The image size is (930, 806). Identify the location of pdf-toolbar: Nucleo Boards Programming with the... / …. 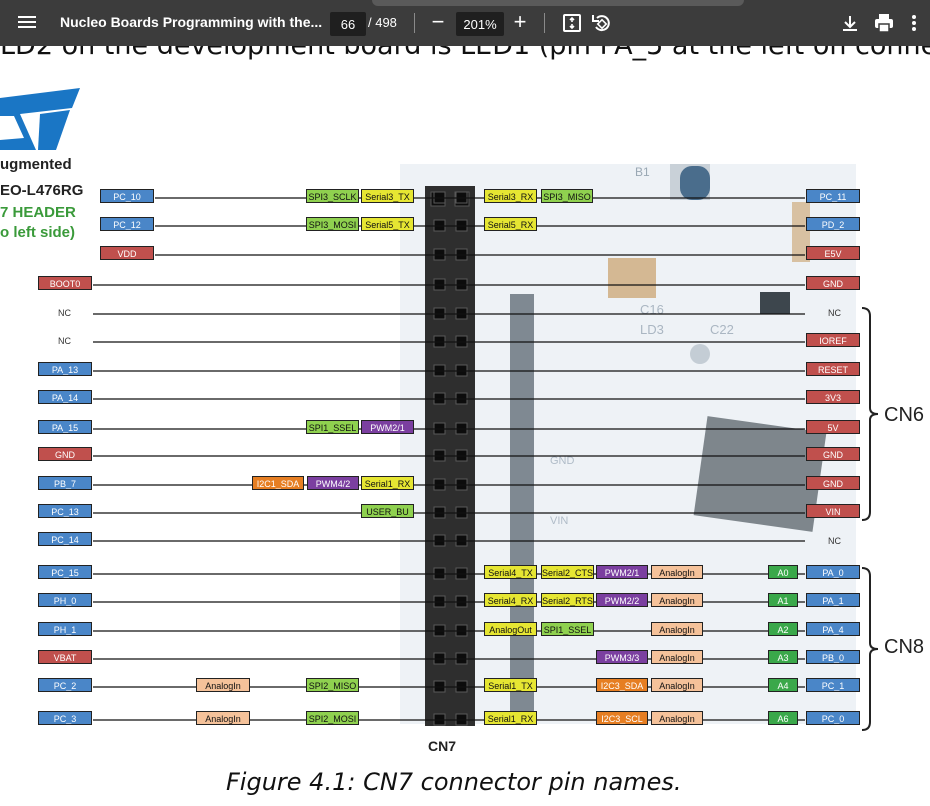
(465, 23).